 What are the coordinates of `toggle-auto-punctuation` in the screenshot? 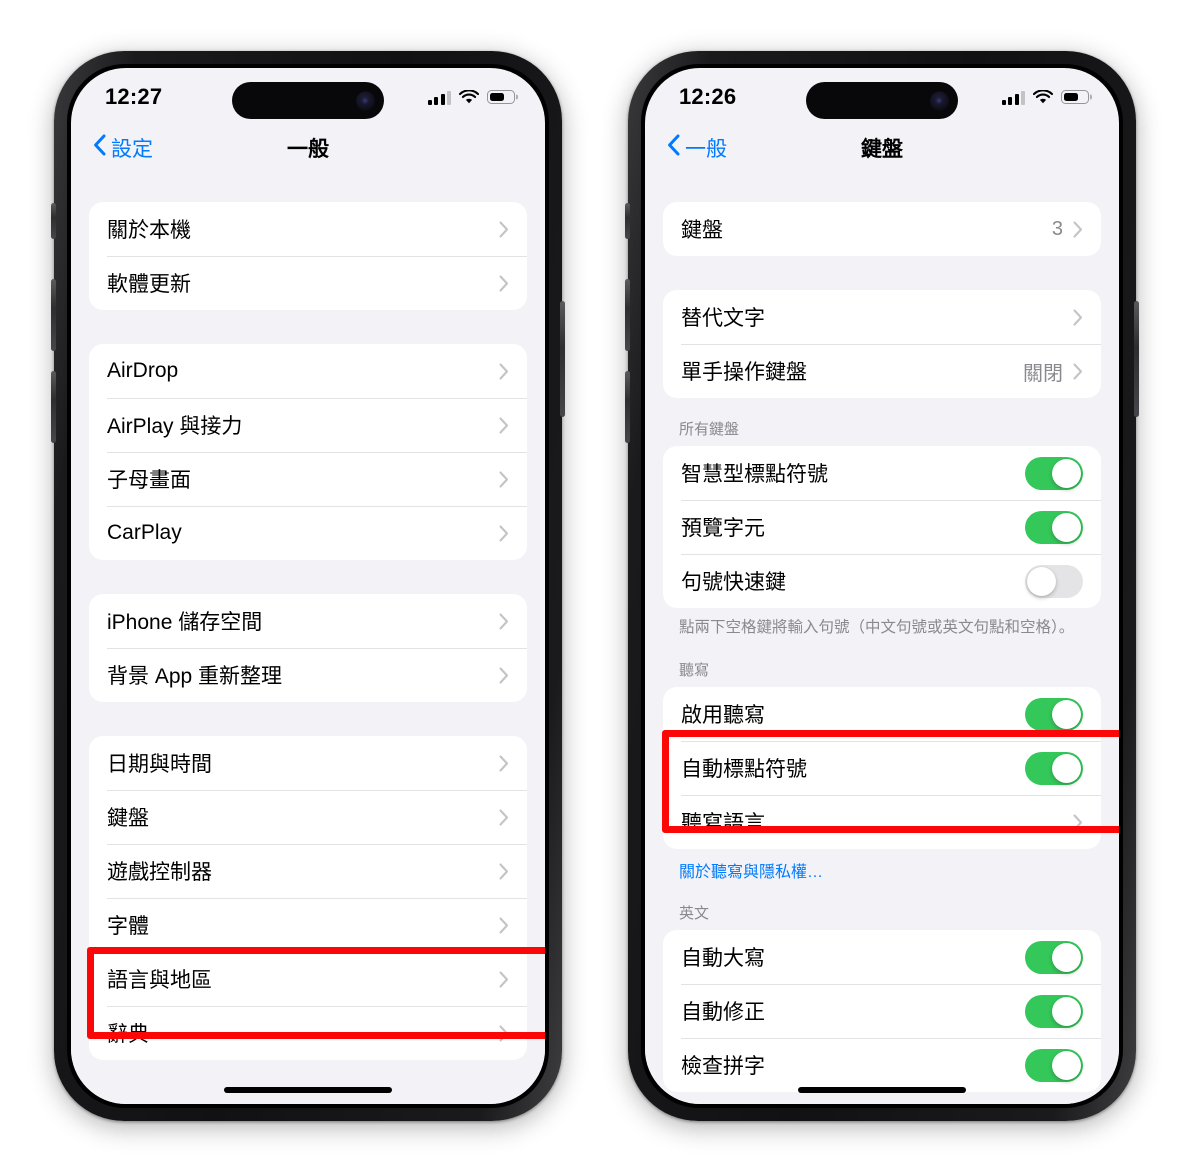 It's located at (1054, 768).